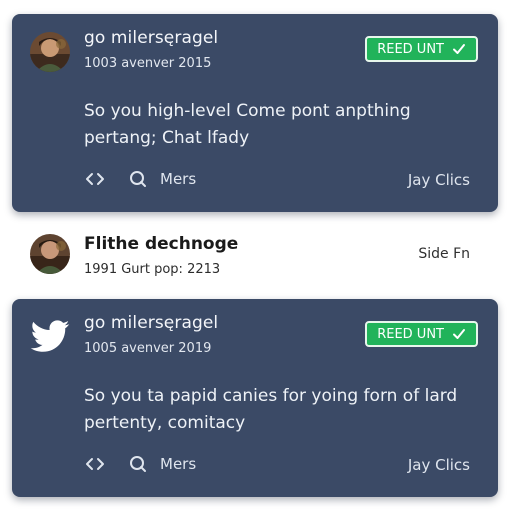  Describe the element at coordinates (148, 348) in the screenshot. I see `post-meta: 1005 avenver 2019` at that location.